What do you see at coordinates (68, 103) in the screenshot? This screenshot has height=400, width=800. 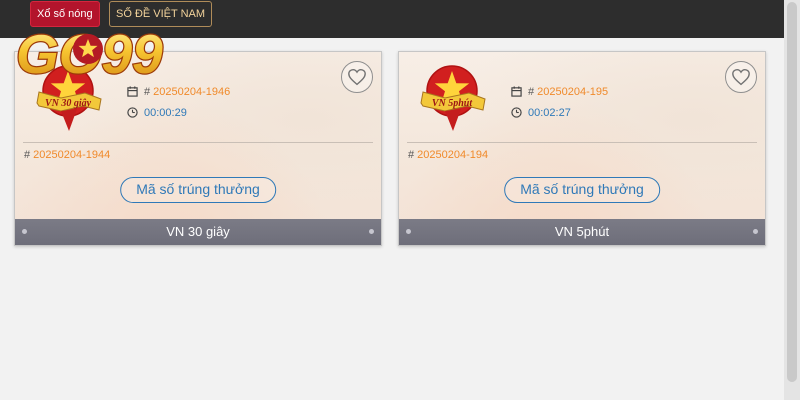 I see `svg-text: VN 30 giây` at bounding box center [68, 103].